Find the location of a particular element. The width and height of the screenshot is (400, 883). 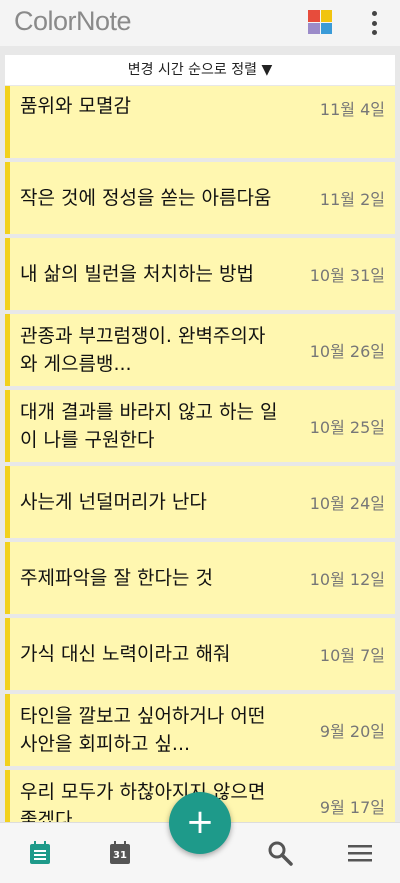

top-bar: ColorNote is located at coordinates (200, 23).